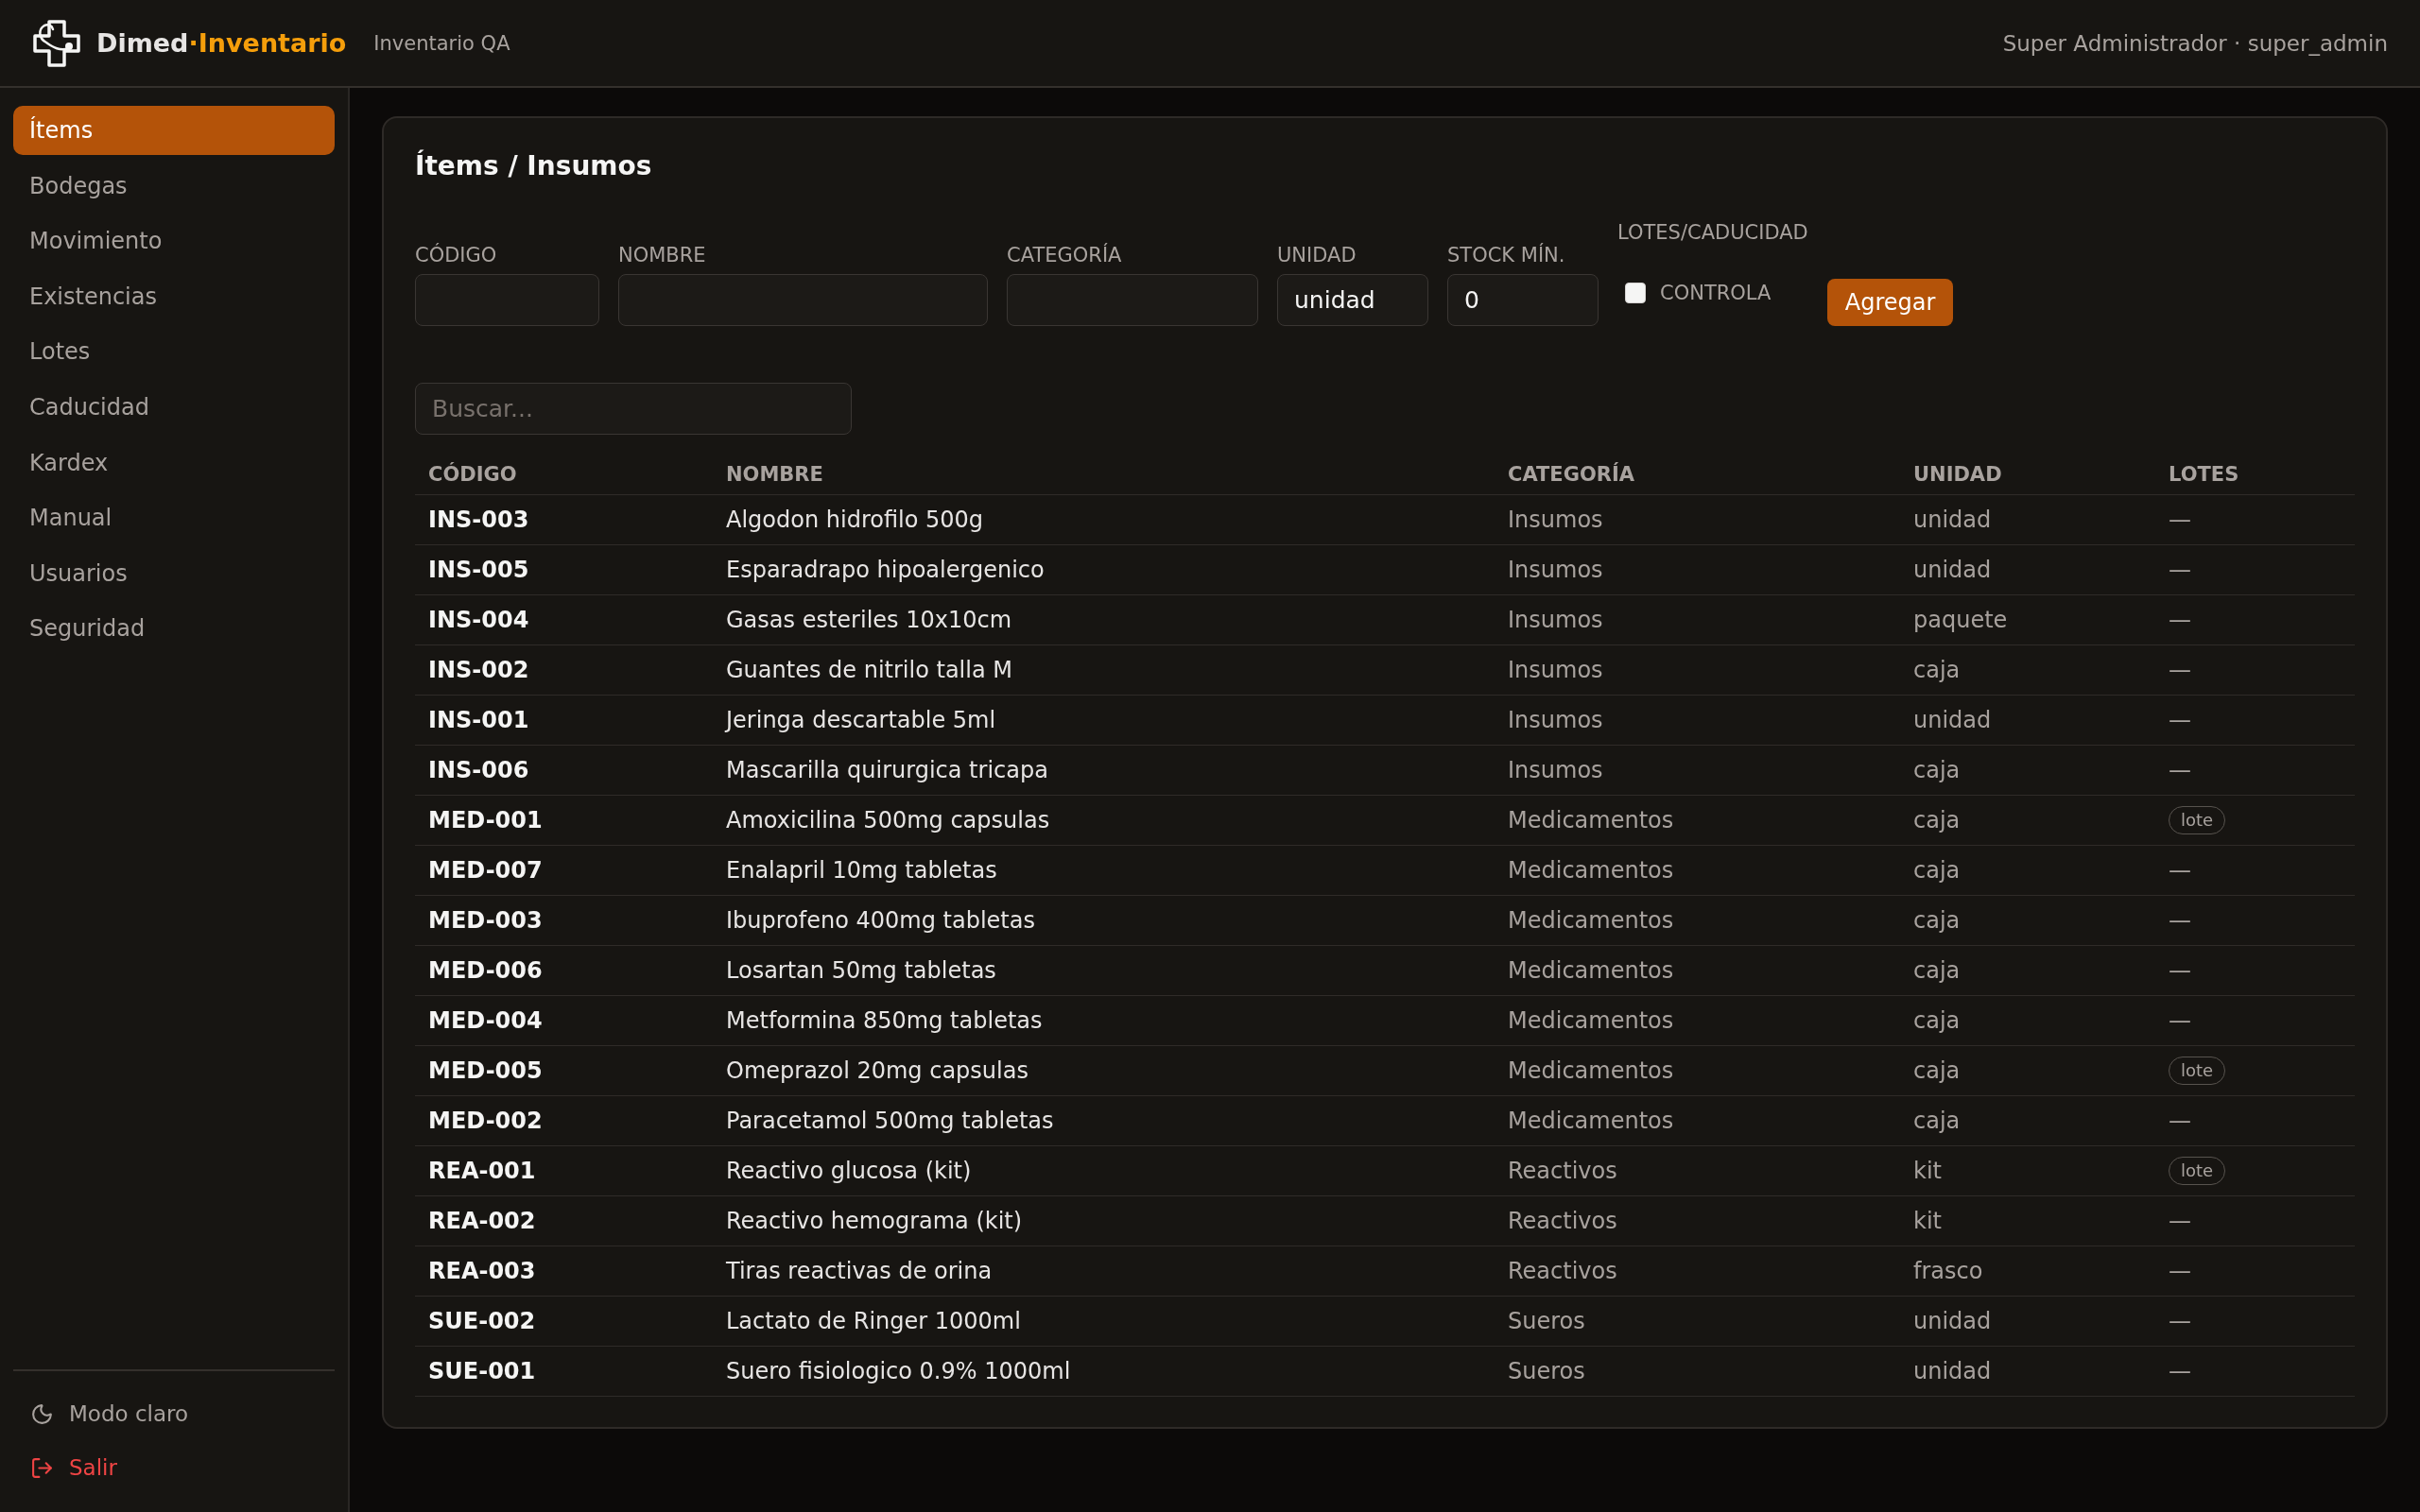 This screenshot has height=1512, width=2420. Describe the element at coordinates (887, 770) in the screenshot. I see `table-cell-text: Mascarilla quirurgica tricapa` at that location.